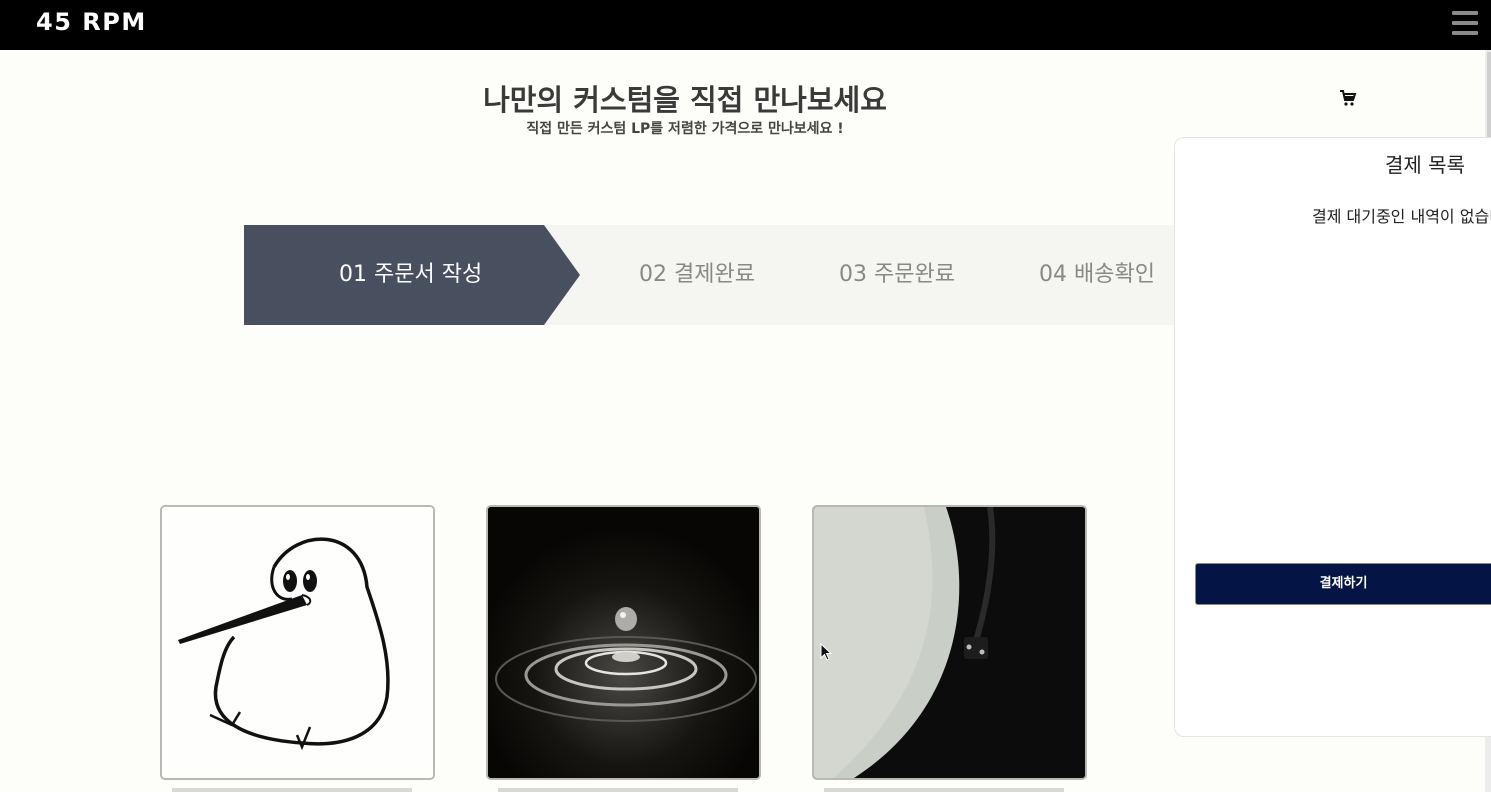 The image size is (1491, 792). What do you see at coordinates (897, 274) in the screenshot?
I see `step-order-complete: 03 주문완료` at bounding box center [897, 274].